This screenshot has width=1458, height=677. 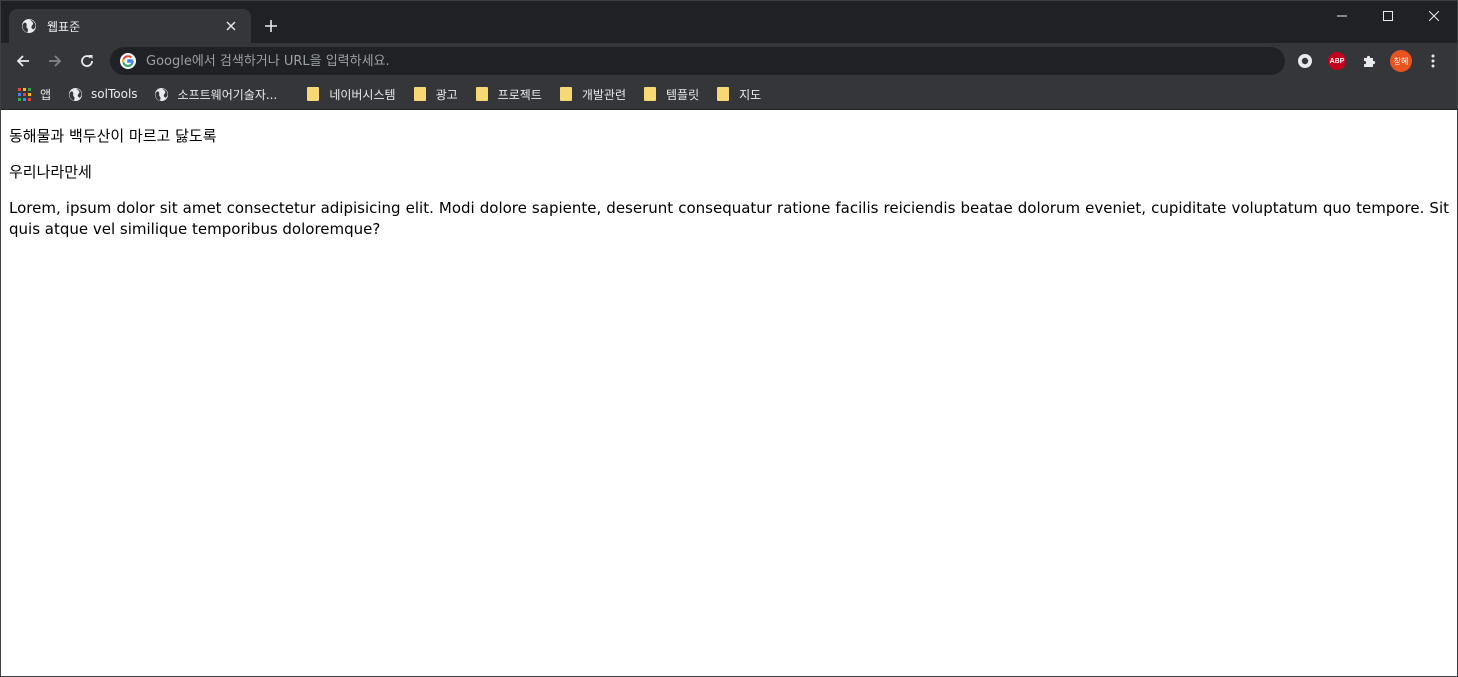 I want to click on extensions-area: ABP 창혜, so click(x=1369, y=61).